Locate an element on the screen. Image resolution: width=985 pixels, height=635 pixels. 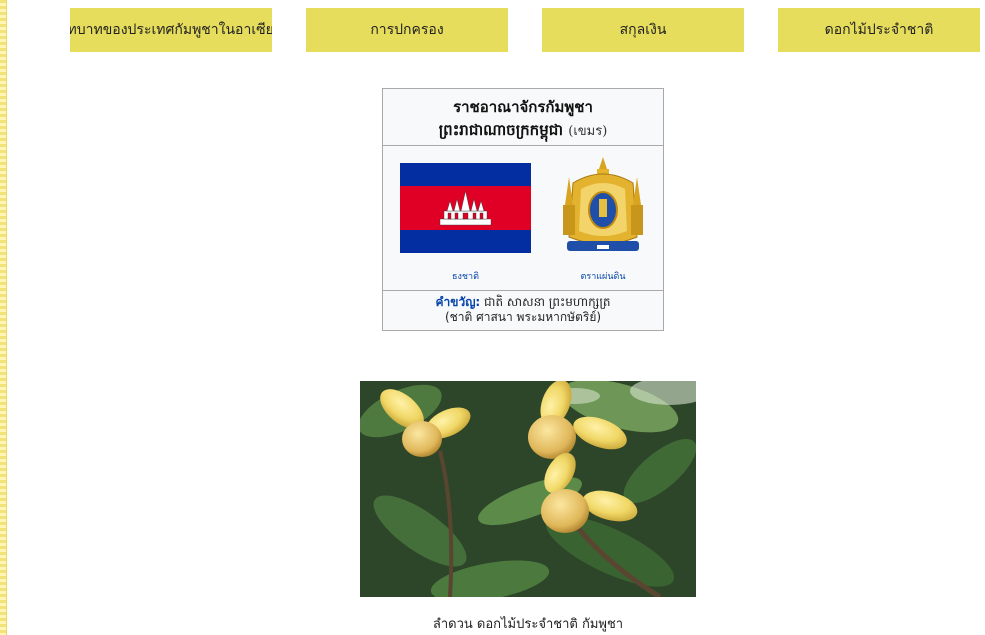
infobox-title-khmer-line: ព្រះរាជាណាចក្រកម្ពុជា (เขมร) is located at coordinates (523, 131).